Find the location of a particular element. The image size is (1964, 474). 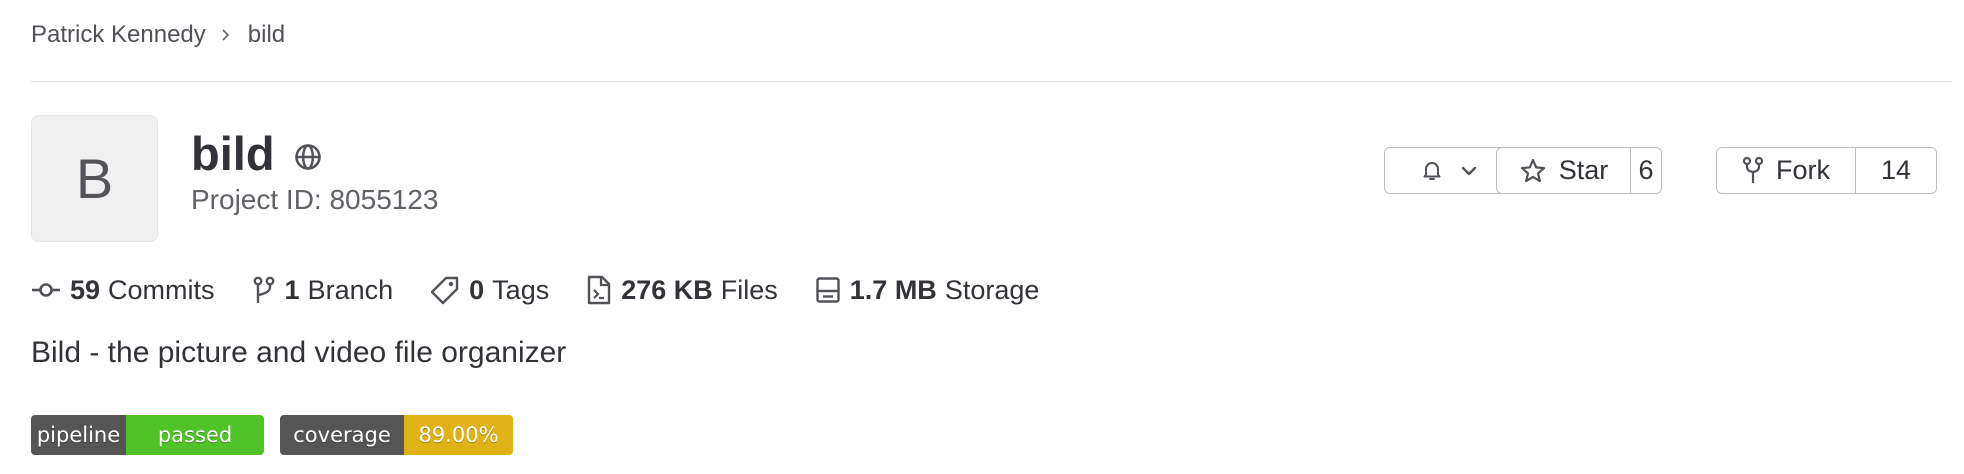

stat-branches-label: Branch is located at coordinates (350, 289).